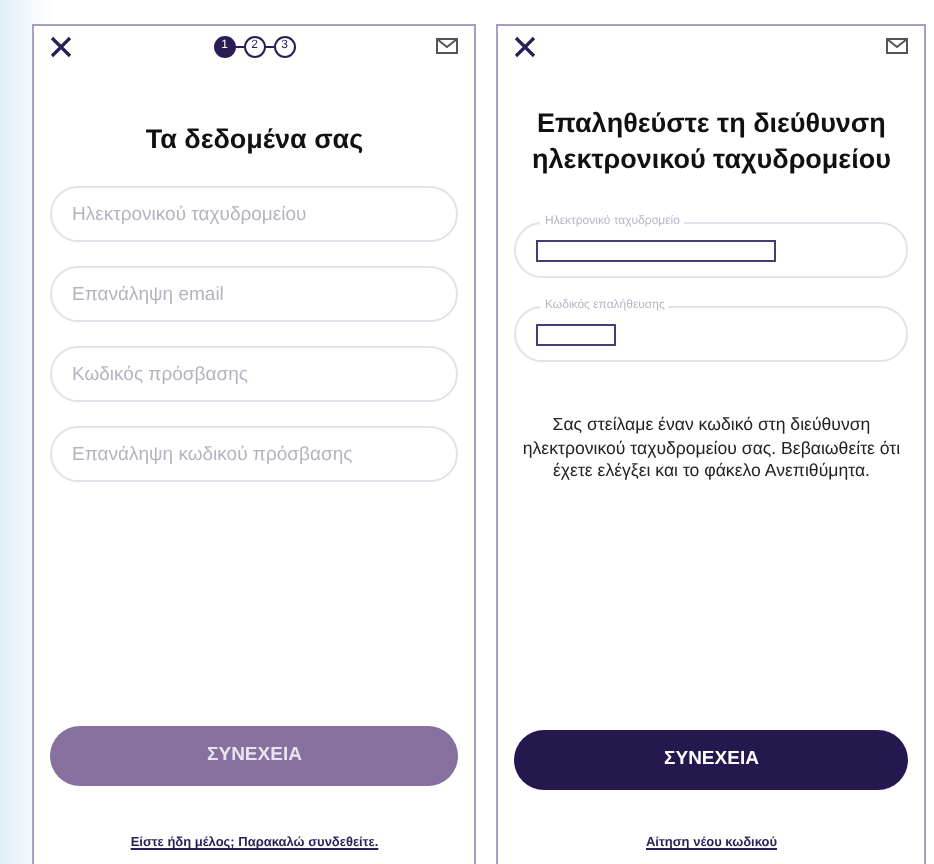 This screenshot has width=934, height=864. I want to click on input-field: Επανάληψη κωδικού πρόσβασης, so click(254, 454).